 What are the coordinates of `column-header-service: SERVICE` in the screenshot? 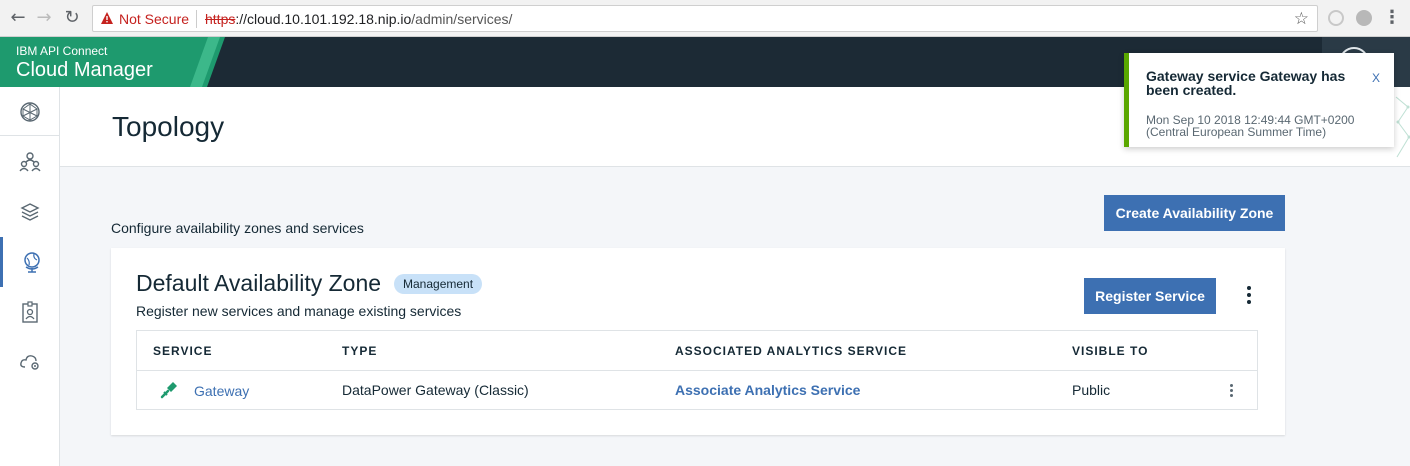 It's located at (182, 351).